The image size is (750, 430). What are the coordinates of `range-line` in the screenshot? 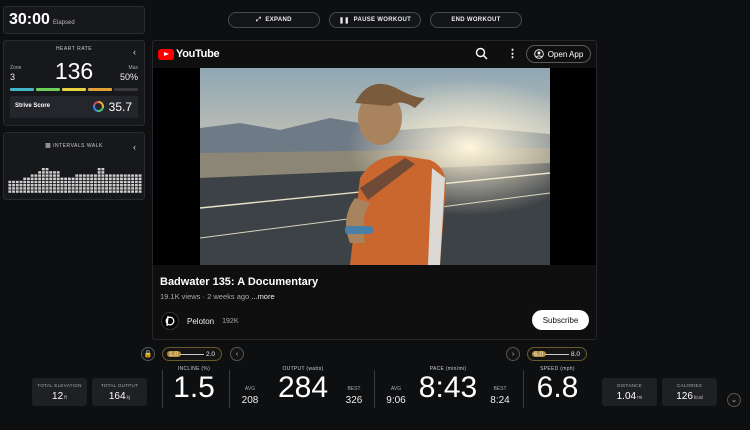 It's located at (557, 354).